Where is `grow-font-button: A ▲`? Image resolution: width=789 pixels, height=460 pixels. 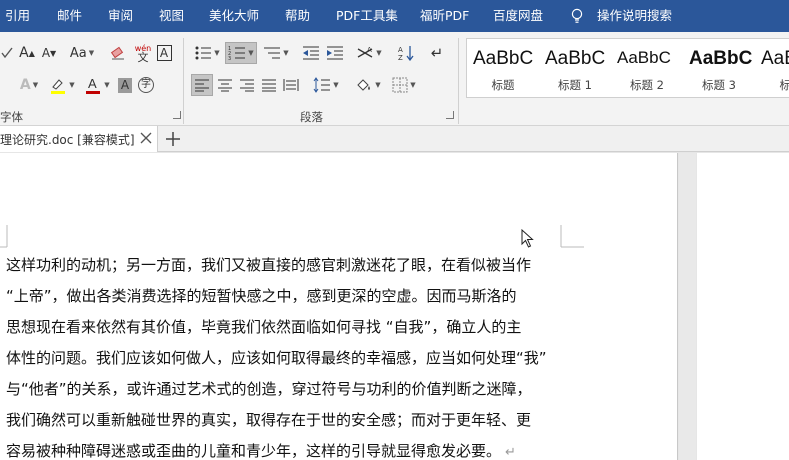 grow-font-button: A ▲ is located at coordinates (27, 53).